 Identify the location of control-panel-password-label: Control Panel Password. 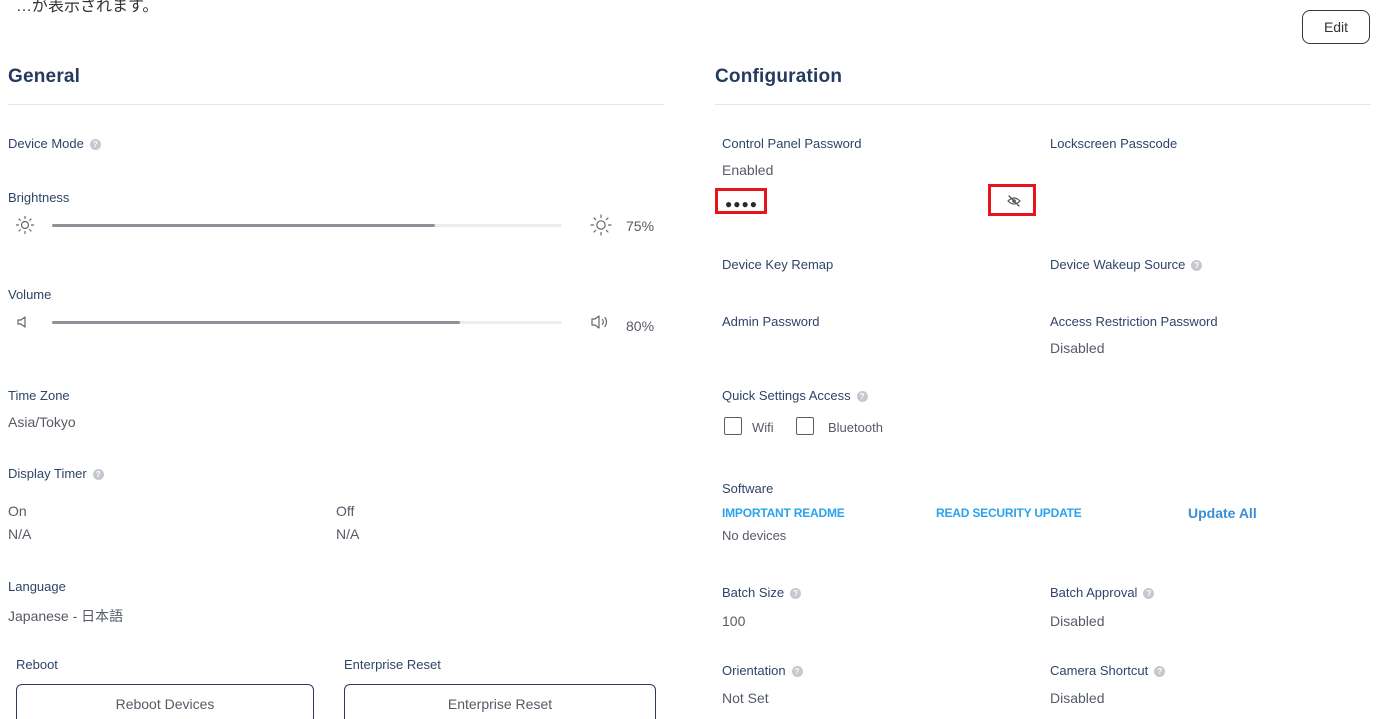
(792, 143).